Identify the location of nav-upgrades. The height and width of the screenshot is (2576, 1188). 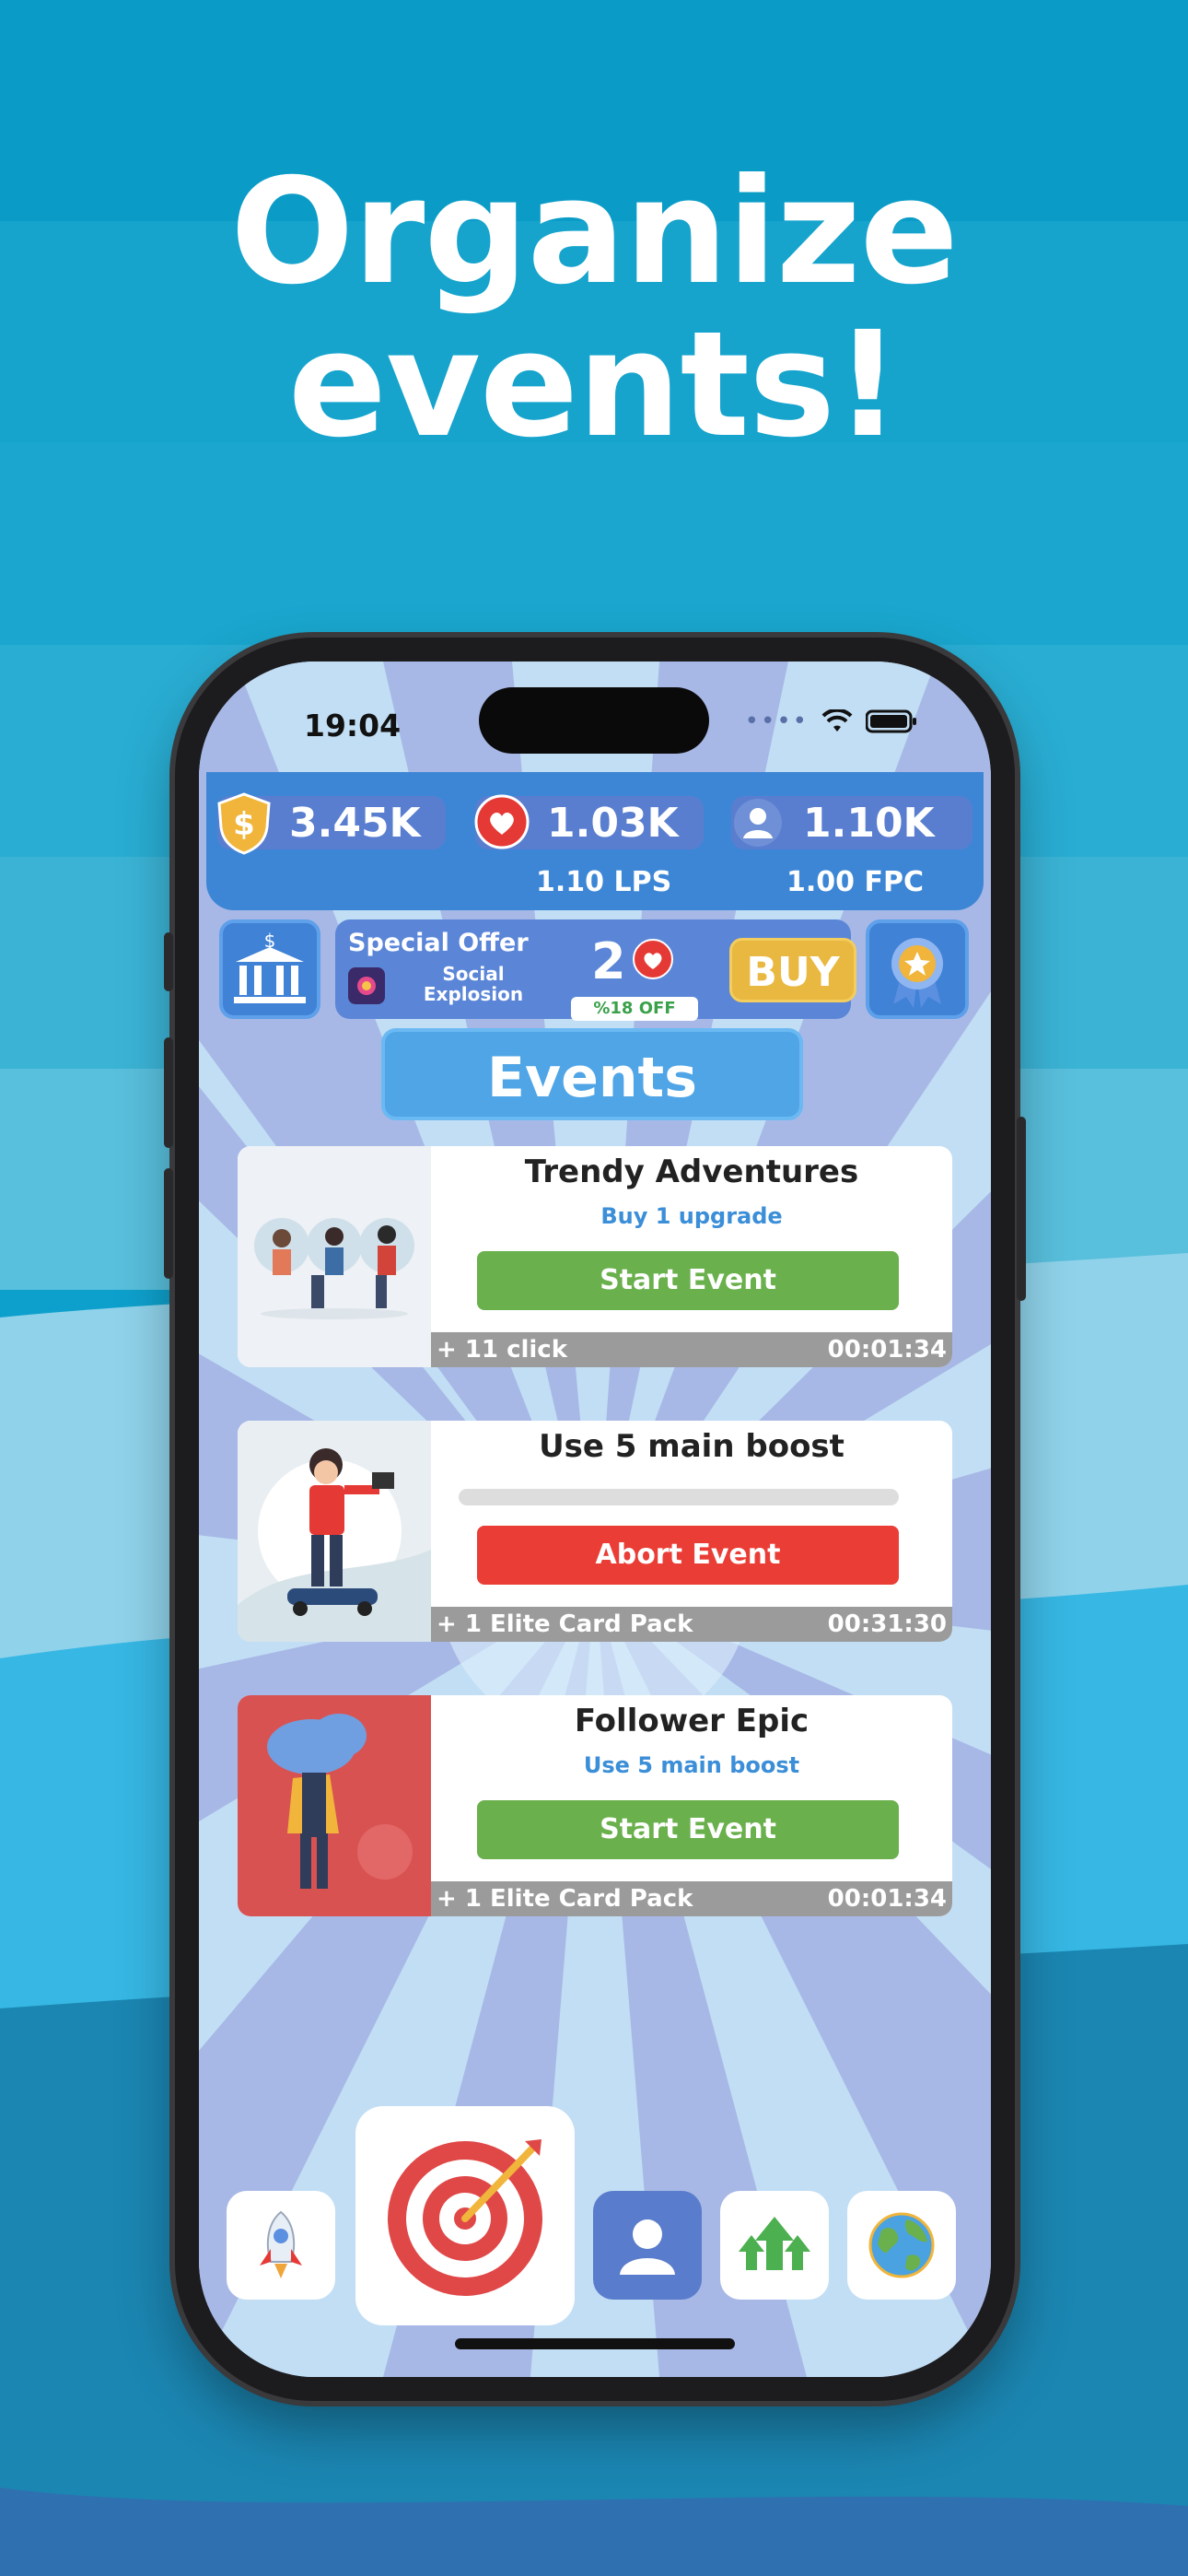
(774, 2245).